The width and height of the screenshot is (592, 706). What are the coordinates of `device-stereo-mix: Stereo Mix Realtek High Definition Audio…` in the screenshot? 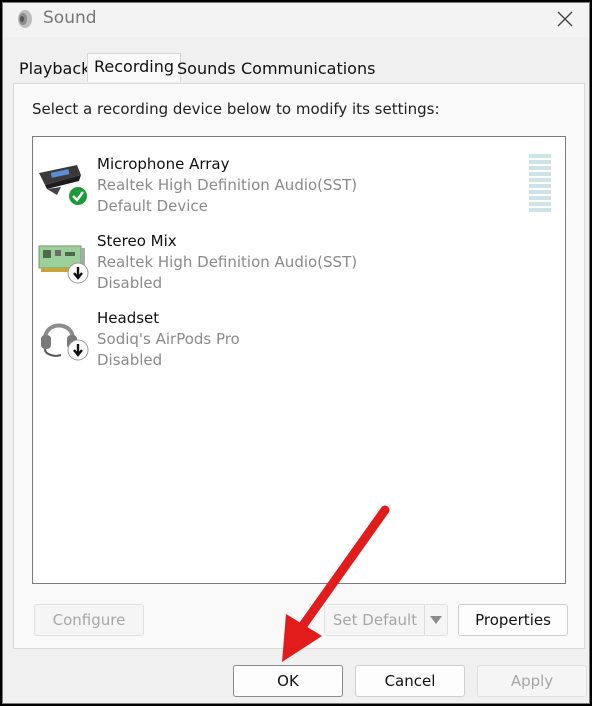 It's located at (299, 259).